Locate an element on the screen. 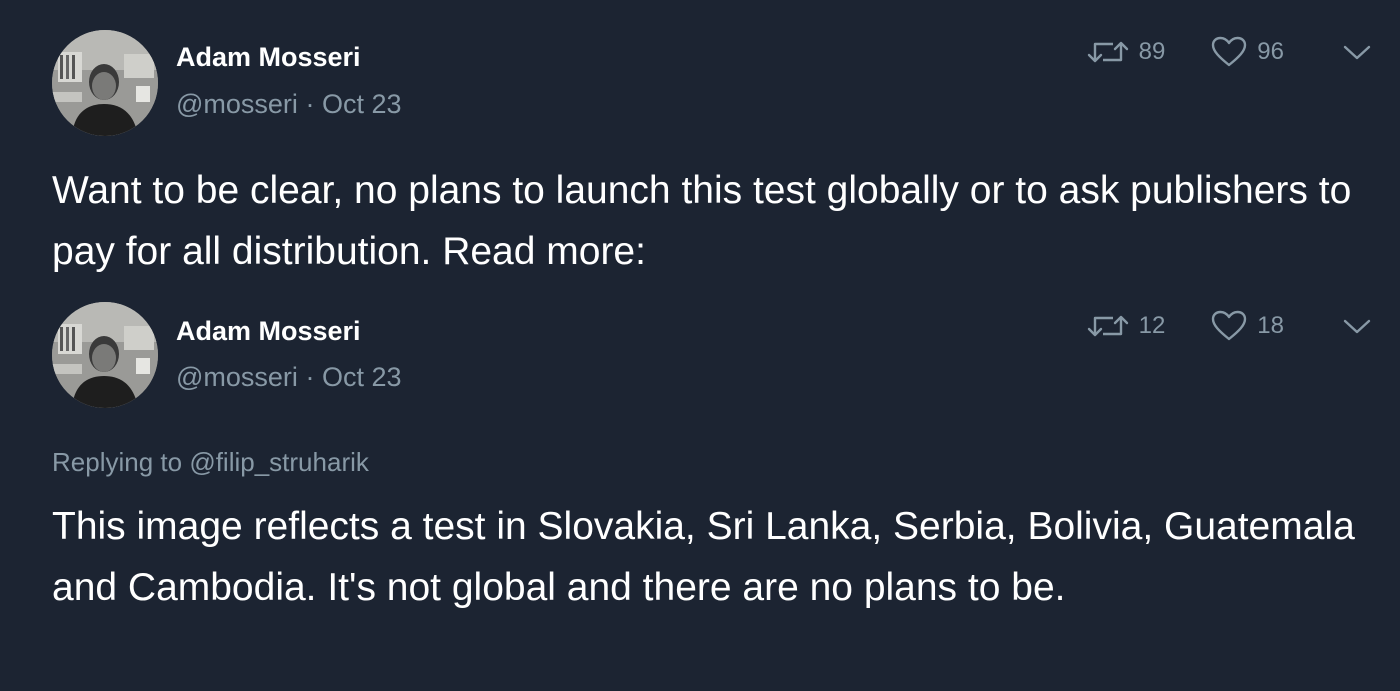 The width and height of the screenshot is (1400, 691). retweet-button: 12 is located at coordinates (1126, 326).